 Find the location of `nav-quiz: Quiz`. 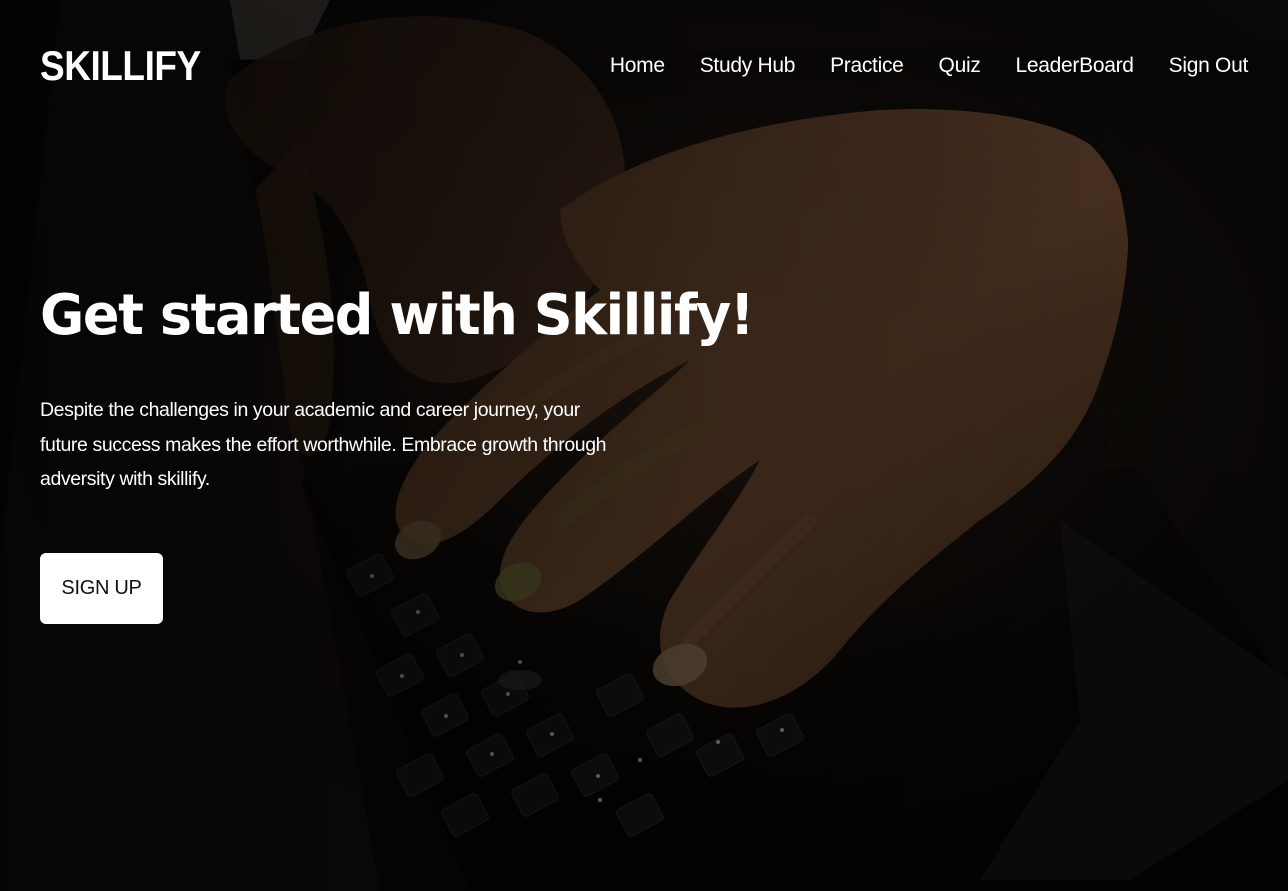

nav-quiz: Quiz is located at coordinates (960, 66).